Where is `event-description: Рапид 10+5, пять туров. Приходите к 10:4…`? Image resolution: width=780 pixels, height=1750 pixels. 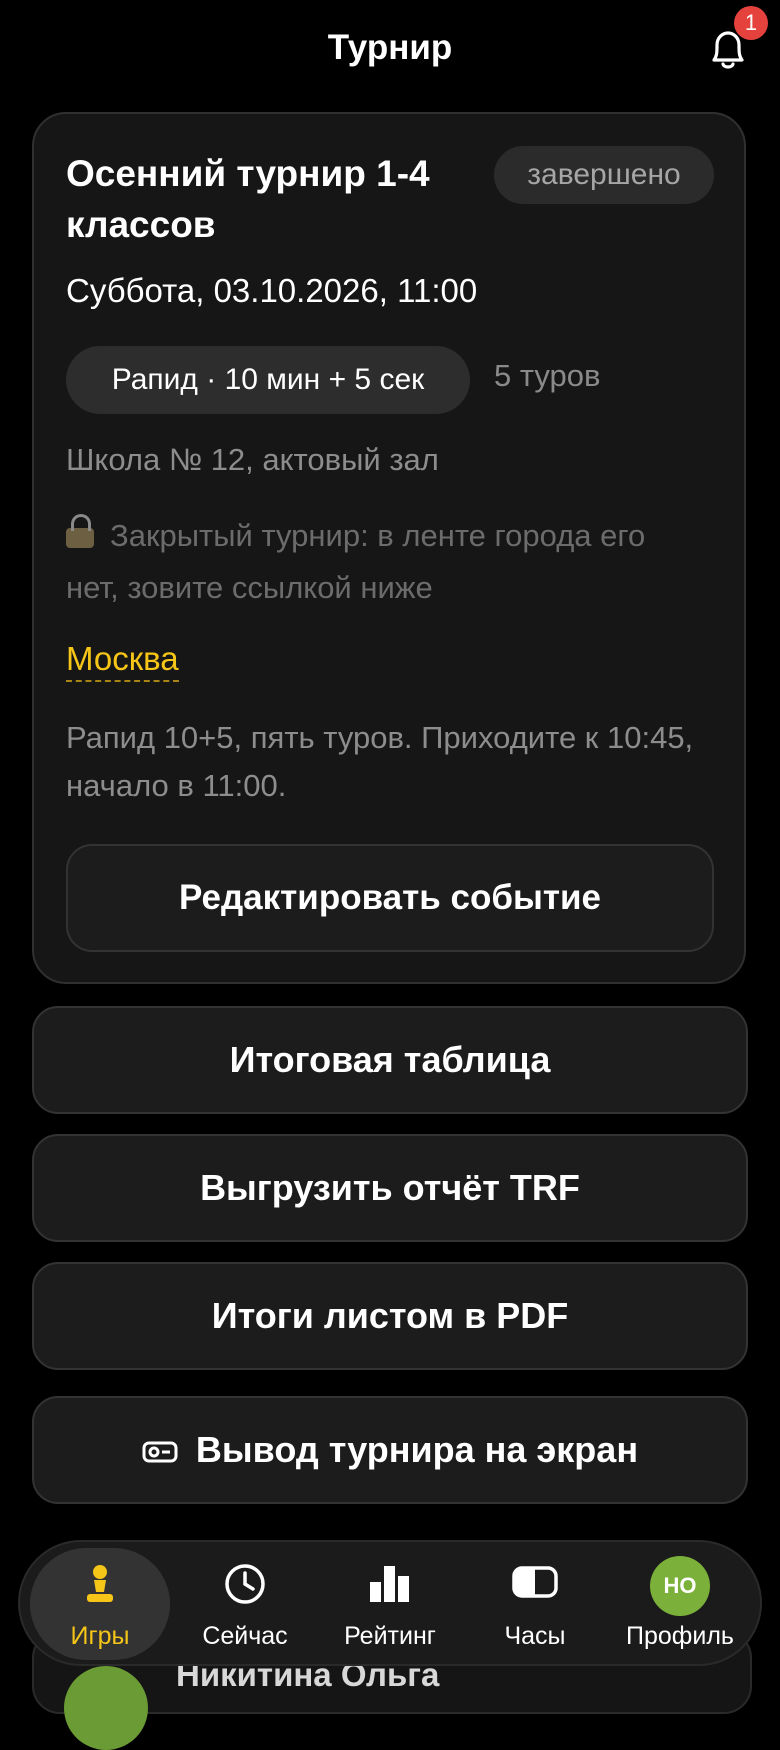
event-description: Рапид 10+5, пять туров. Приходите к 10:4… is located at coordinates (380, 761).